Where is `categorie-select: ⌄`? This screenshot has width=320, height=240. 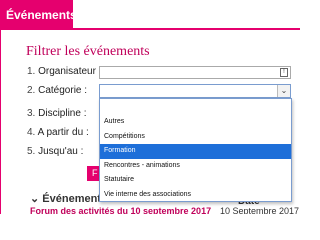 categorie-select: ⌄ is located at coordinates (195, 91).